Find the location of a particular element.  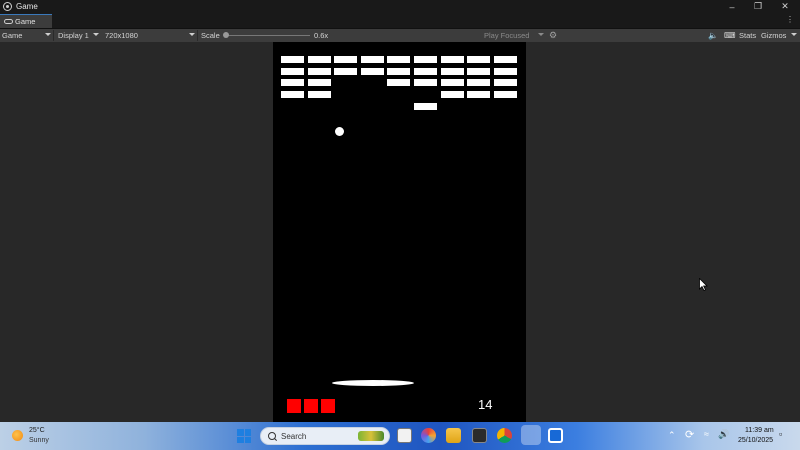

minimize-button: – is located at coordinates (732, 6).